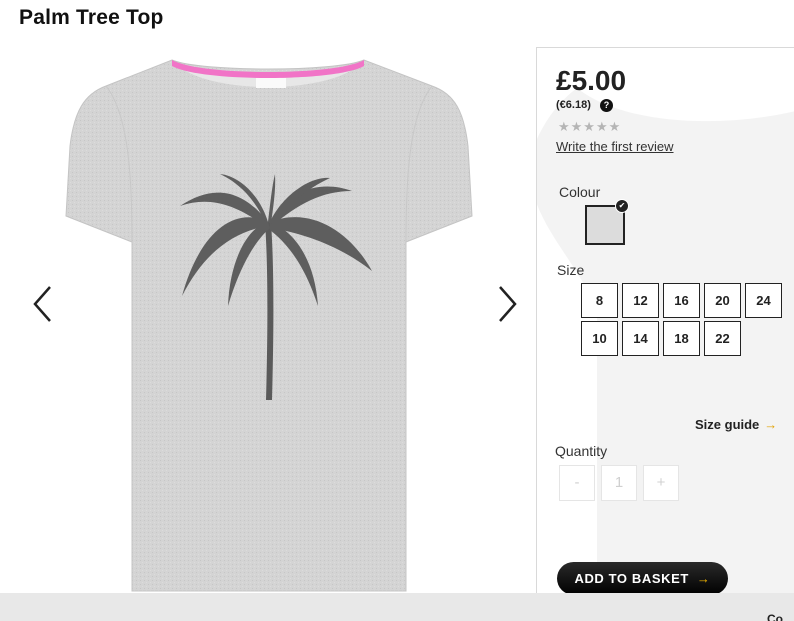  What do you see at coordinates (681, 300) in the screenshot?
I see `size-option-16: 16` at bounding box center [681, 300].